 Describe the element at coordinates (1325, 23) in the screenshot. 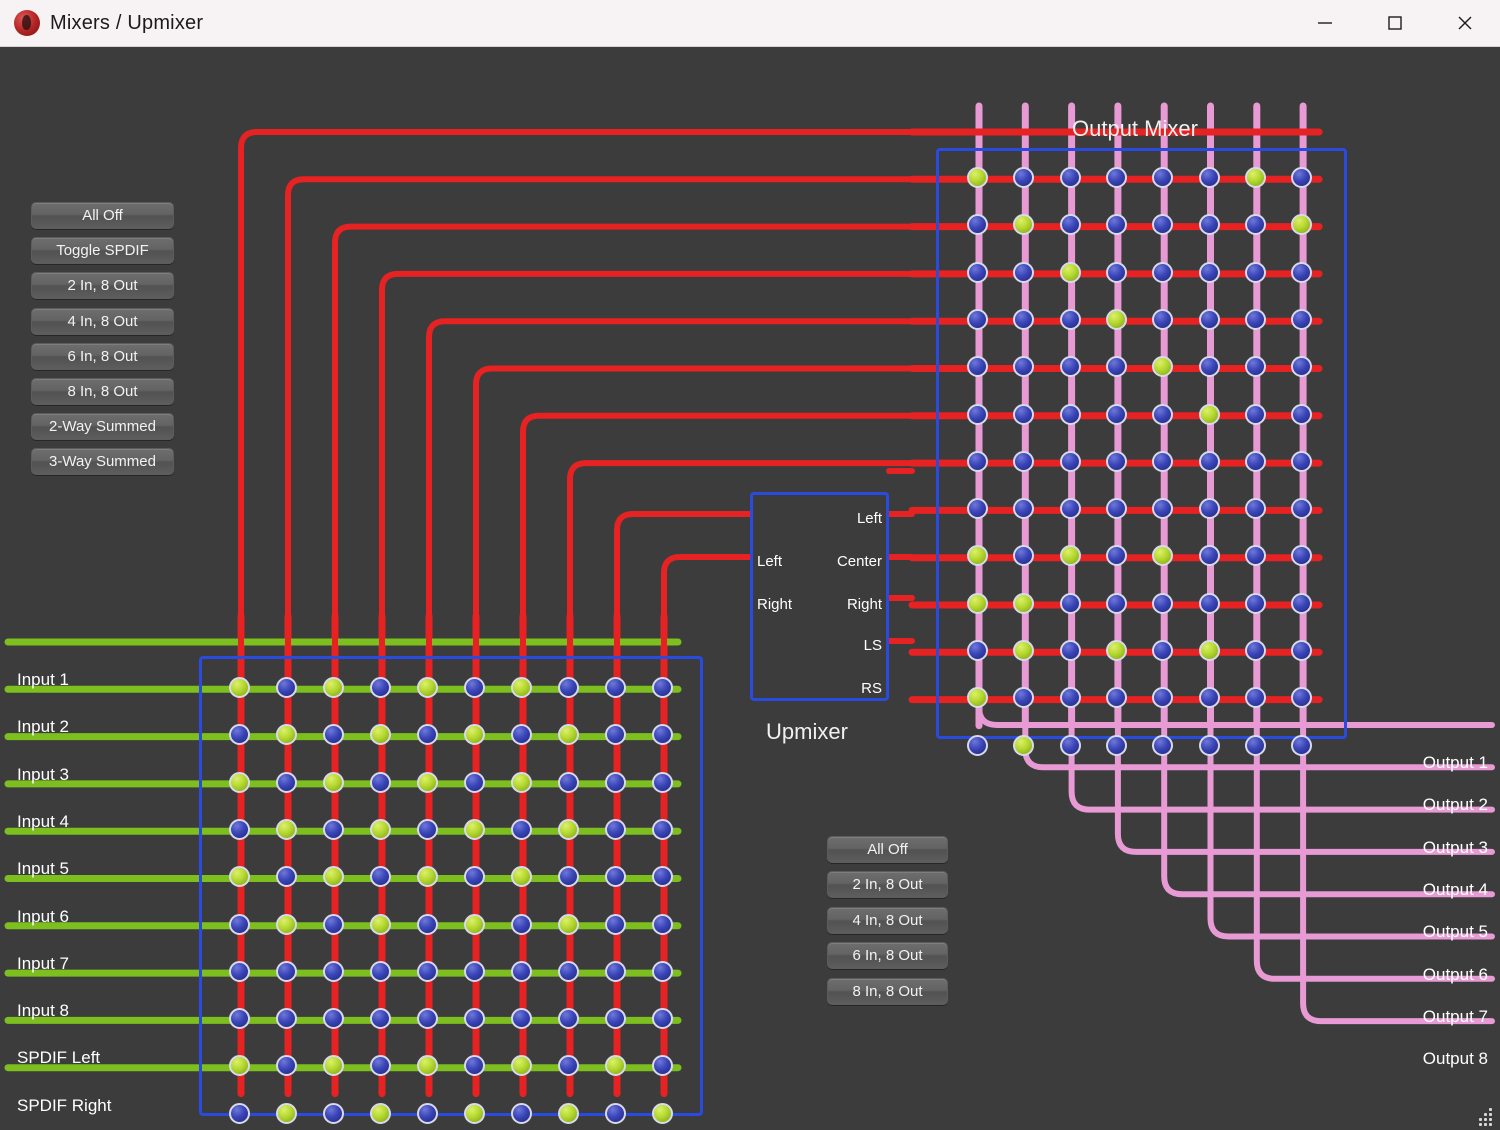

I see `minimize-button` at that location.